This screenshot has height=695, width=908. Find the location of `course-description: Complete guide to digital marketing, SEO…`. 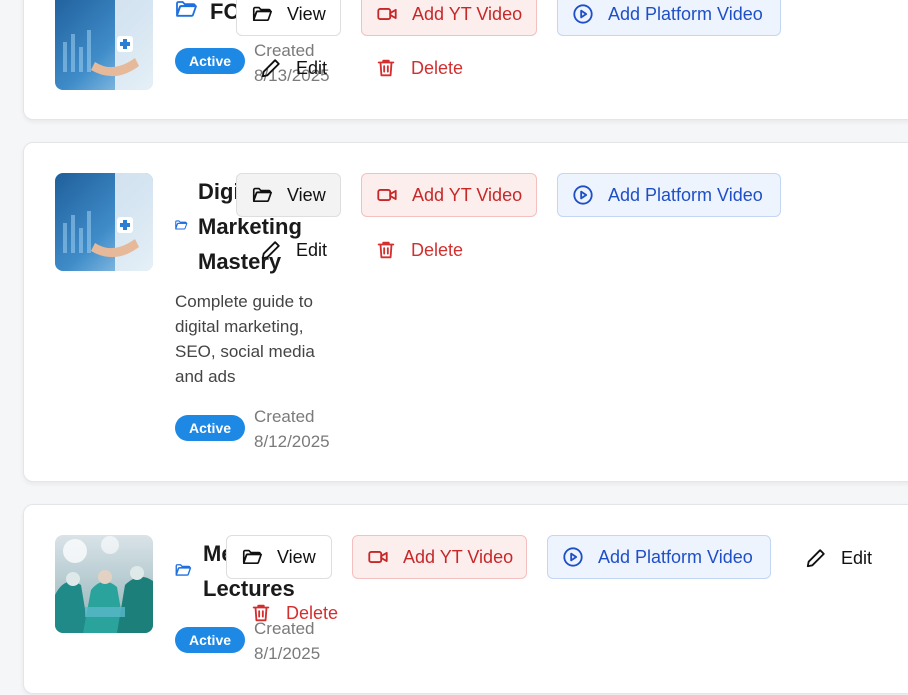

course-description: Complete guide to digital marketing, SEO… is located at coordinates (245, 339).